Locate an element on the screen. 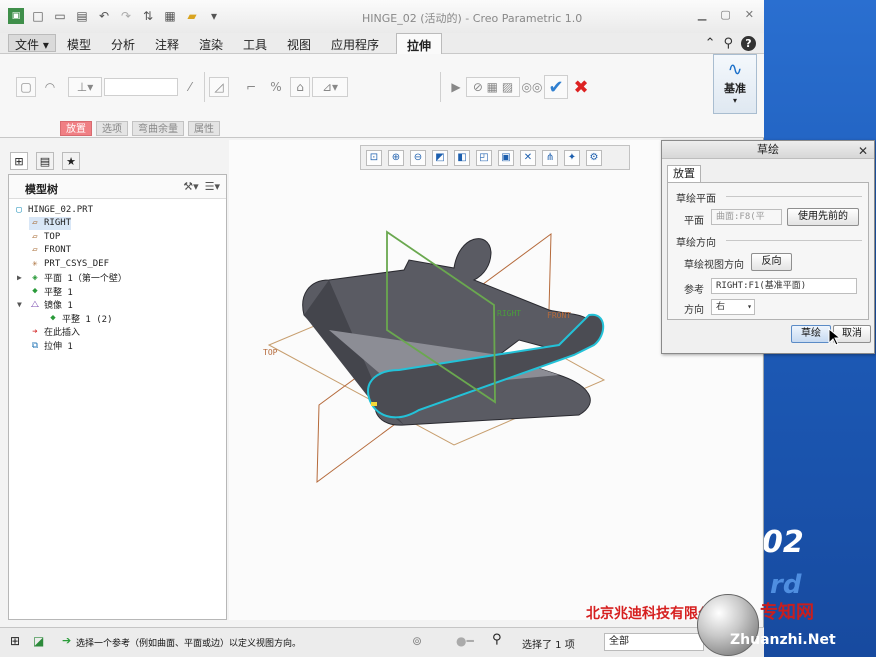 The image size is (876, 657). view-direction-label: 草绘视图方向 is located at coordinates (714, 265).